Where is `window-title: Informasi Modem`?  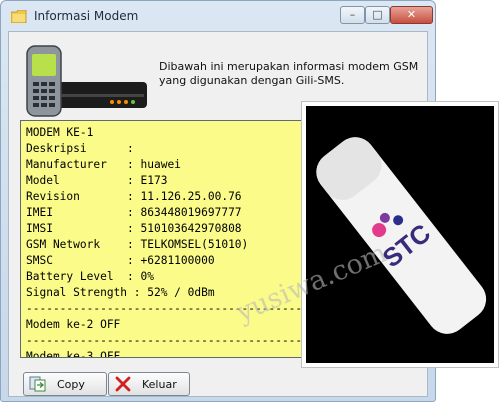
window-title: Informasi Modem is located at coordinates (86, 16).